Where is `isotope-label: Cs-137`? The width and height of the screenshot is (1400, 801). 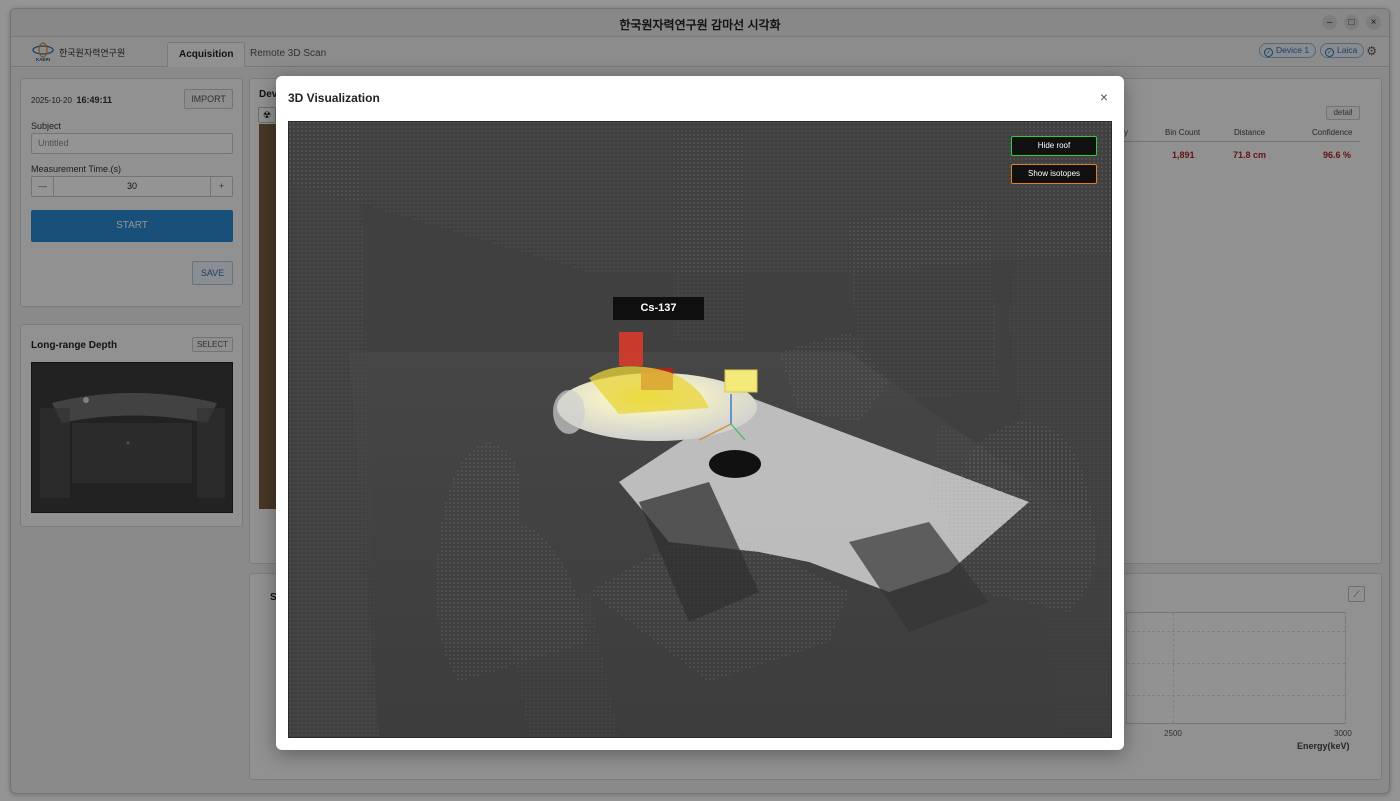 isotope-label: Cs-137 is located at coordinates (658, 308).